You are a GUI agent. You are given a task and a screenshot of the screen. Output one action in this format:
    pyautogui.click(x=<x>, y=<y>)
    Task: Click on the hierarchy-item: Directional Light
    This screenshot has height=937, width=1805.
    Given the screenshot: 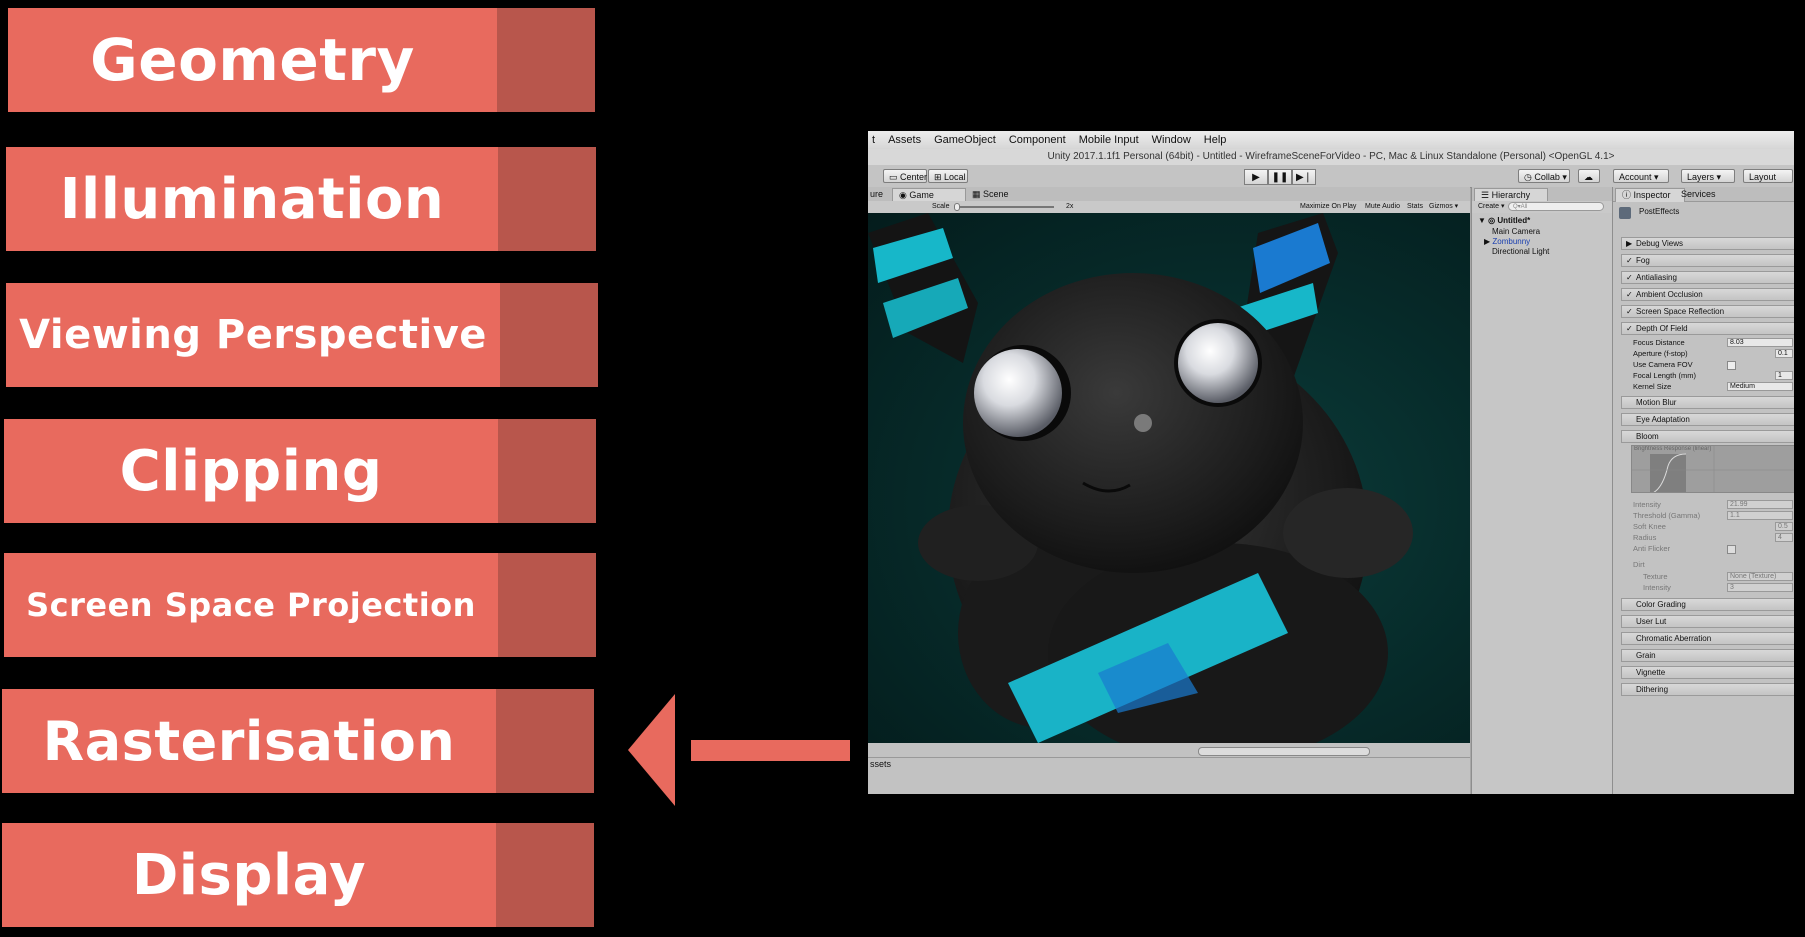 What is the action you would take?
    pyautogui.click(x=1520, y=251)
    